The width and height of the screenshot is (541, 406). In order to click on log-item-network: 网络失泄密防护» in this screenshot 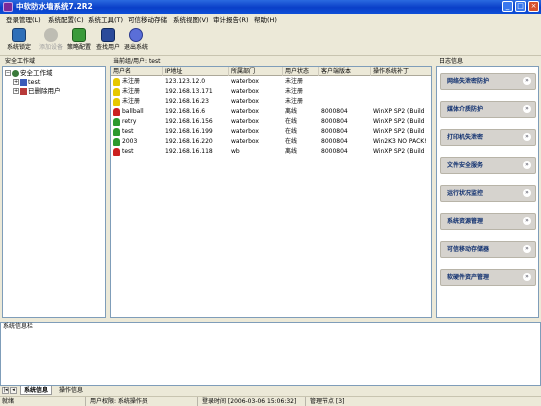, I will do `click(488, 81)`.